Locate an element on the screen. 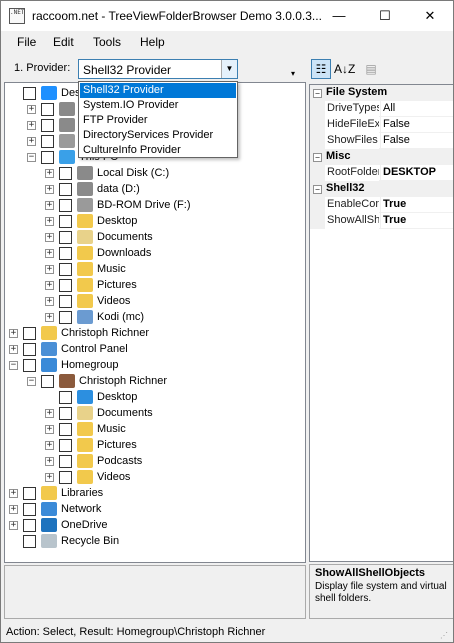 The image size is (454, 643). tree-node: + Network is located at coordinates (155, 509).